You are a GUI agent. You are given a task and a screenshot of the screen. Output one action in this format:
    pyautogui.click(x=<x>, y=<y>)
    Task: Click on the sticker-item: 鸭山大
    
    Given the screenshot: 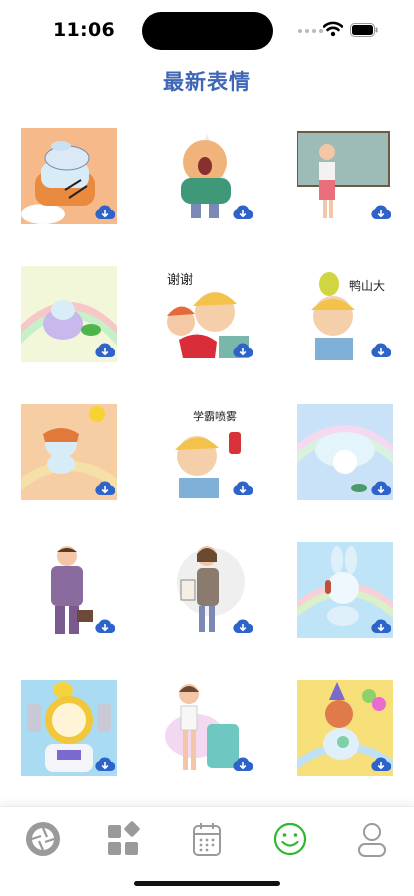 What is the action you would take?
    pyautogui.click(x=345, y=314)
    